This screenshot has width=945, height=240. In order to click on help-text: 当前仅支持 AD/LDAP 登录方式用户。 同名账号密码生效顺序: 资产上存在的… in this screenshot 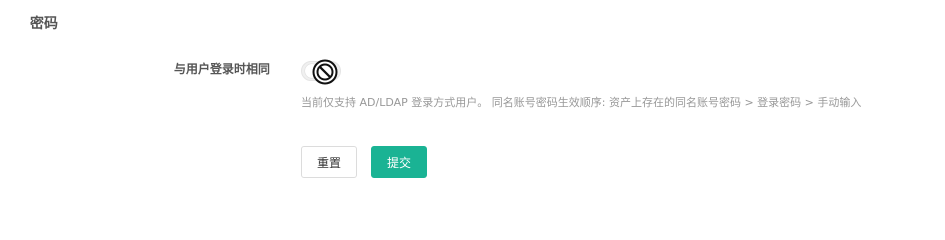, I will do `click(581, 102)`.